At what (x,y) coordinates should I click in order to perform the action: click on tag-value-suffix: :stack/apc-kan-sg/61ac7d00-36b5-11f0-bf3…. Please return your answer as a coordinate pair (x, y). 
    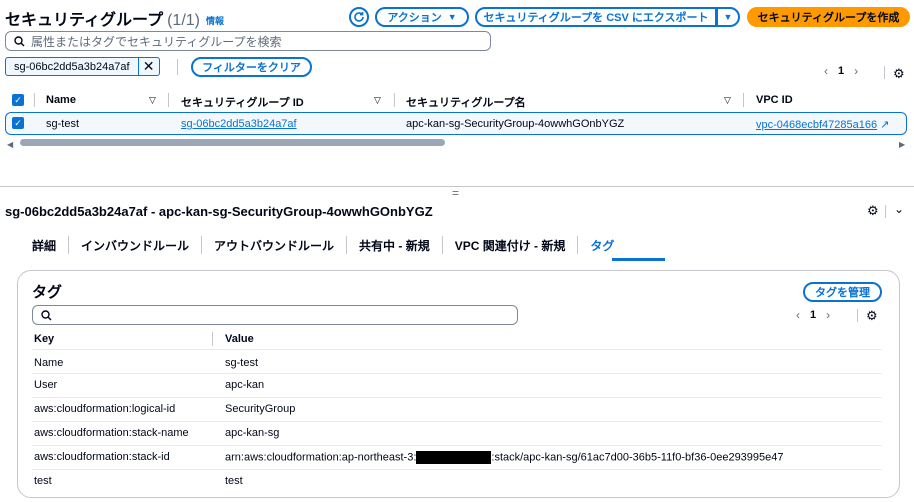
    Looking at the image, I should click on (637, 457).